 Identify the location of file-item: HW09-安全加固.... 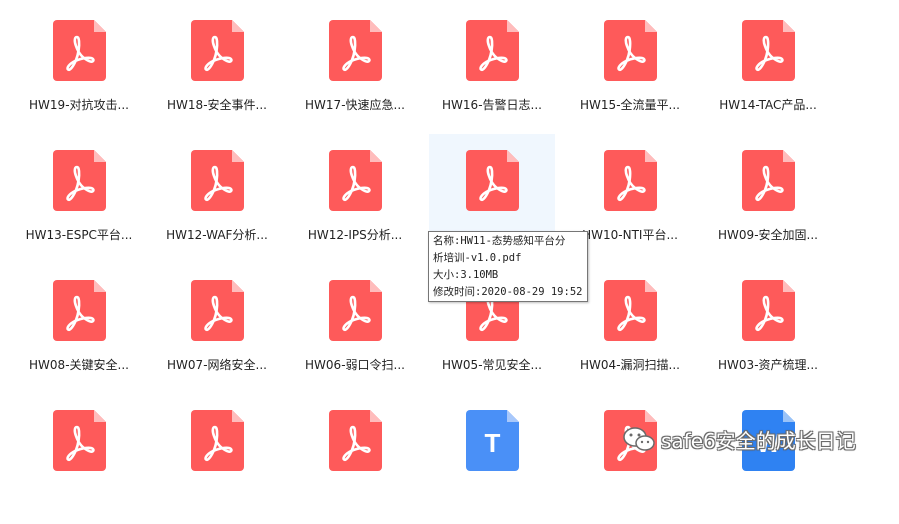
(768, 199).